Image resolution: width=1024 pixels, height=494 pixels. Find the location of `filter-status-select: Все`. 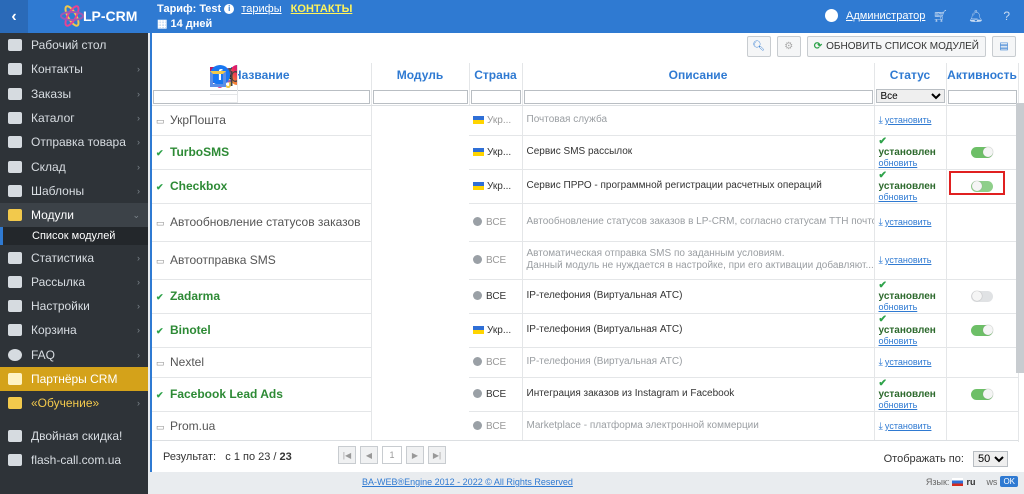

filter-status-select: Все is located at coordinates (910, 96).